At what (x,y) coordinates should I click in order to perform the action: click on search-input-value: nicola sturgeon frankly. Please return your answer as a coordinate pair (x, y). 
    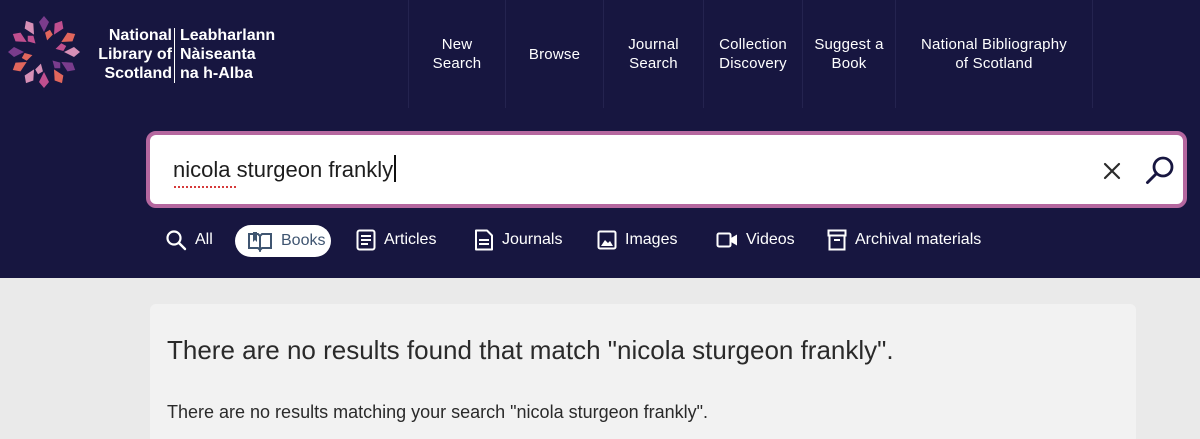
    Looking at the image, I should click on (283, 169).